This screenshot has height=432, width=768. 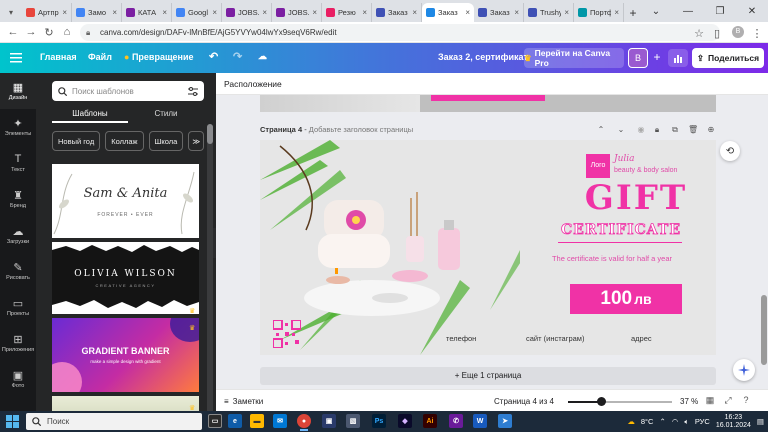 What do you see at coordinates (430, 421) in the screenshot?
I see `illustrator-icon: Ai` at bounding box center [430, 421].